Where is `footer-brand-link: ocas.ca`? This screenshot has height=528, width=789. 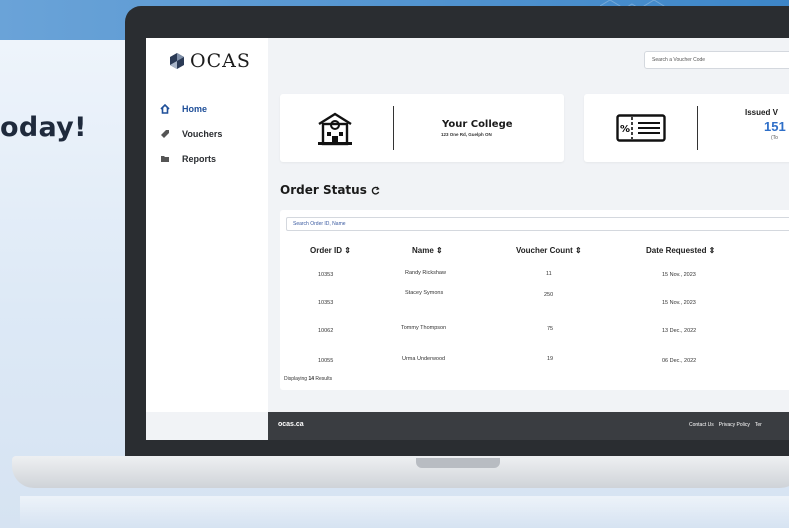 footer-brand-link: ocas.ca is located at coordinates (291, 424).